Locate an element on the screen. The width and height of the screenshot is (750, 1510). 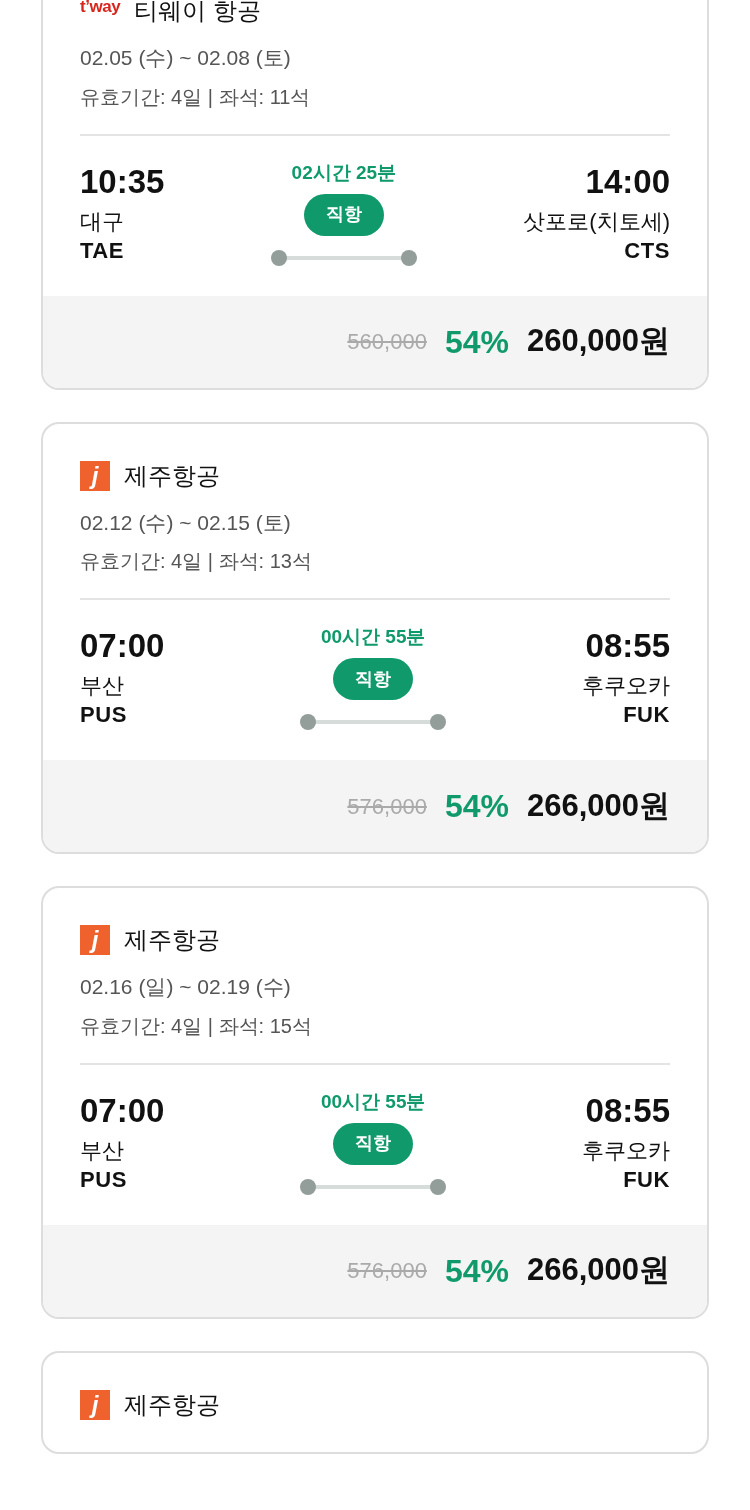
city-name: 삿포로(치토세) is located at coordinates (596, 221).